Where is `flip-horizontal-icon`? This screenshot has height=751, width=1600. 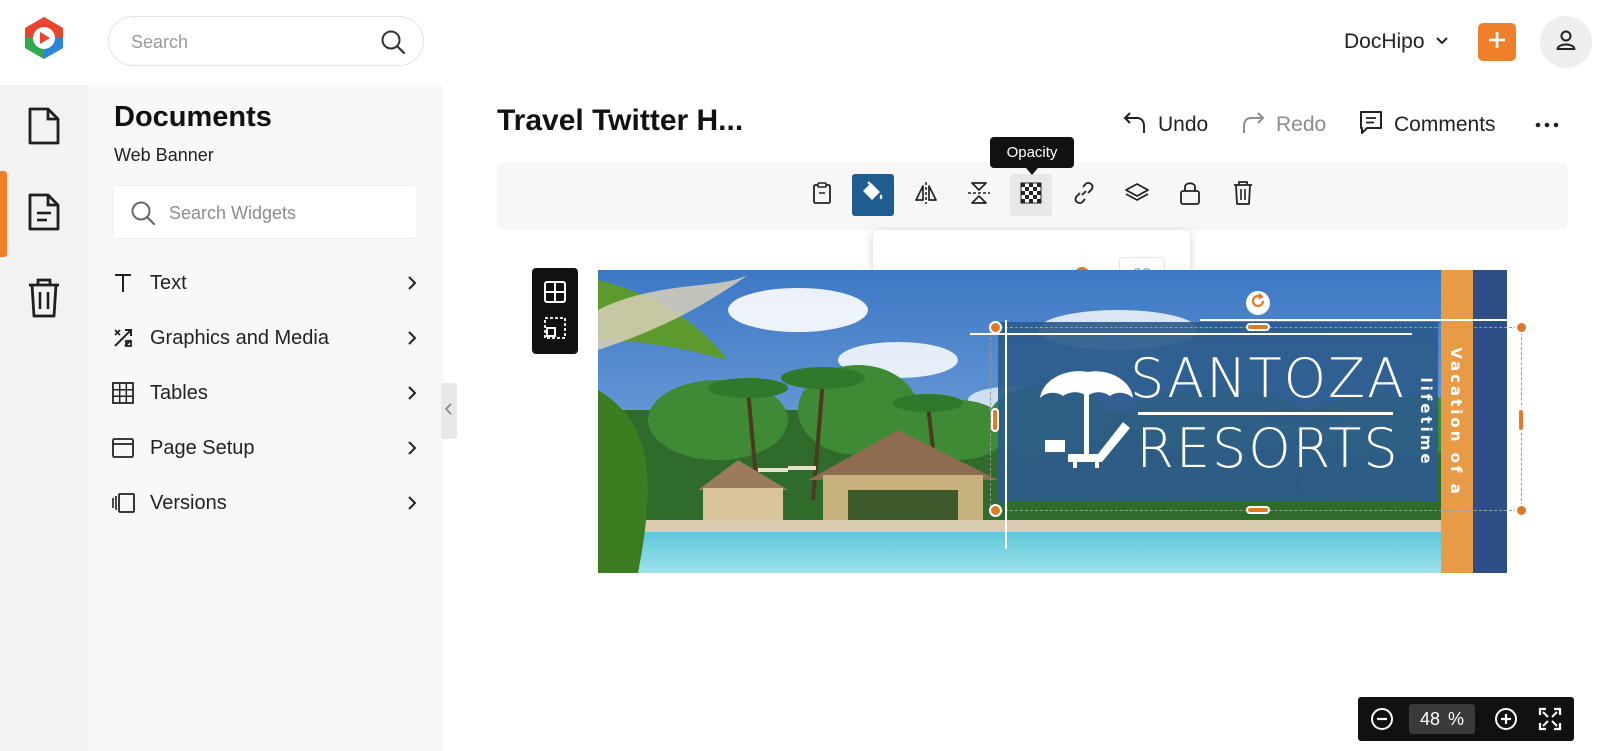 flip-horizontal-icon is located at coordinates (926, 195).